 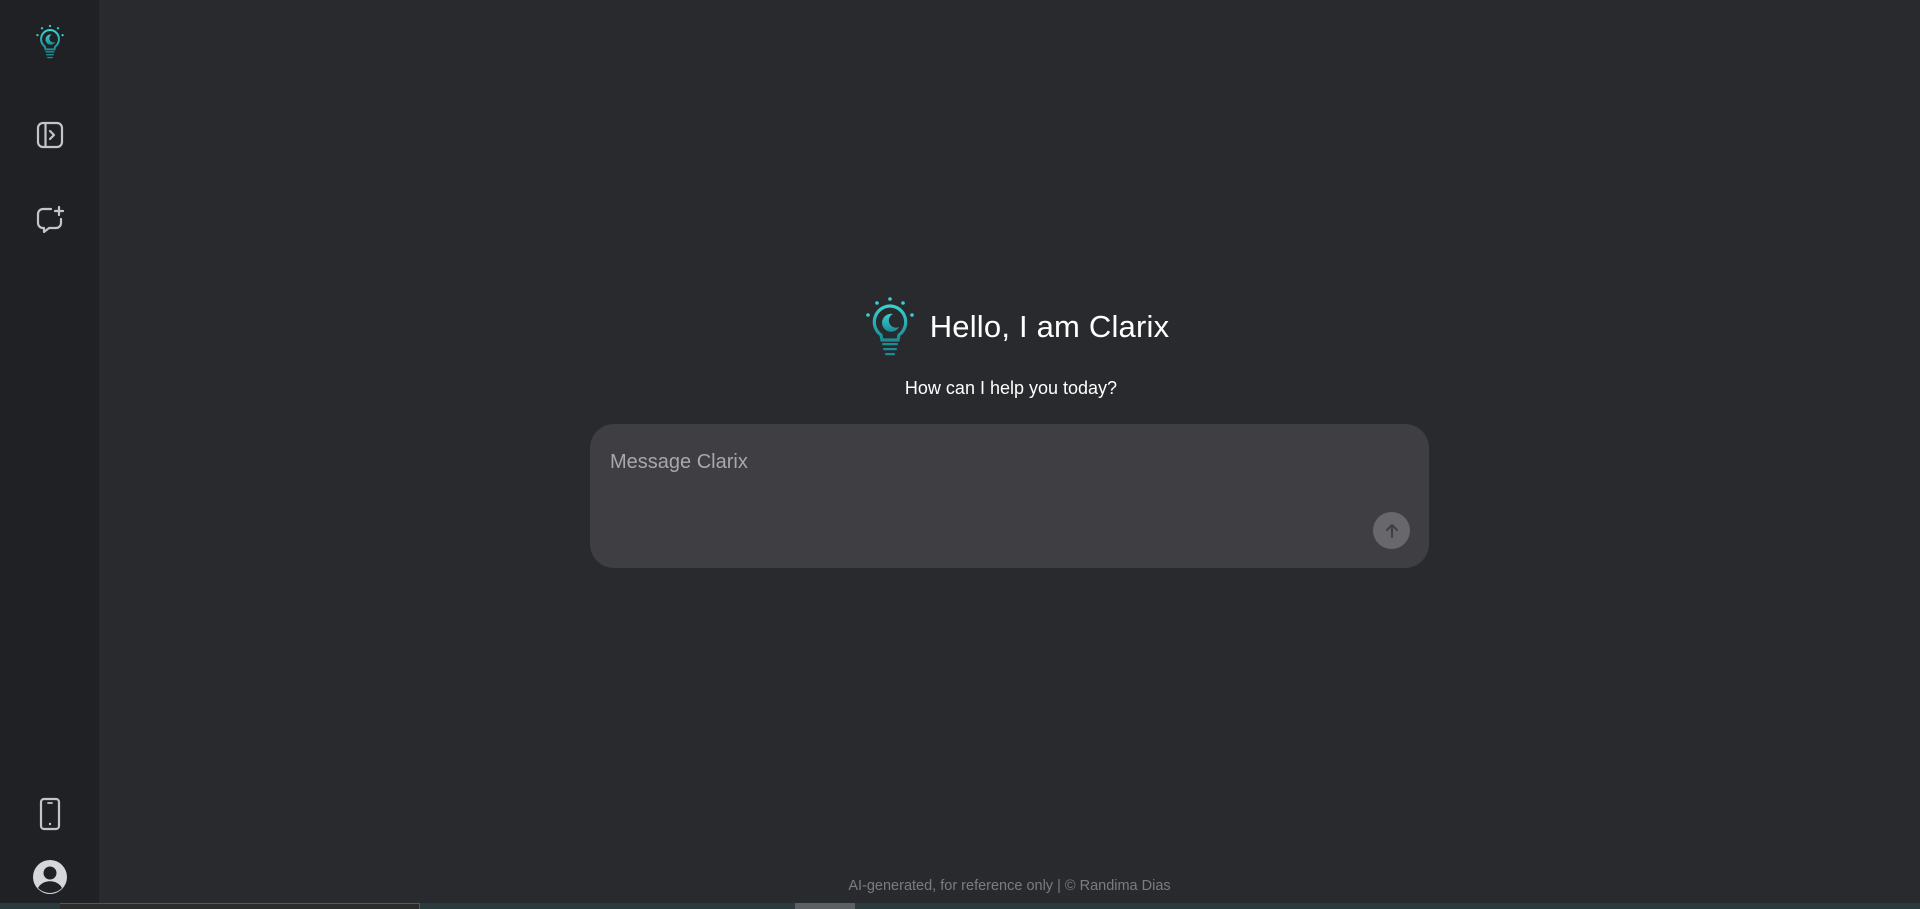 What do you see at coordinates (1009, 496) in the screenshot?
I see `message-composer` at bounding box center [1009, 496].